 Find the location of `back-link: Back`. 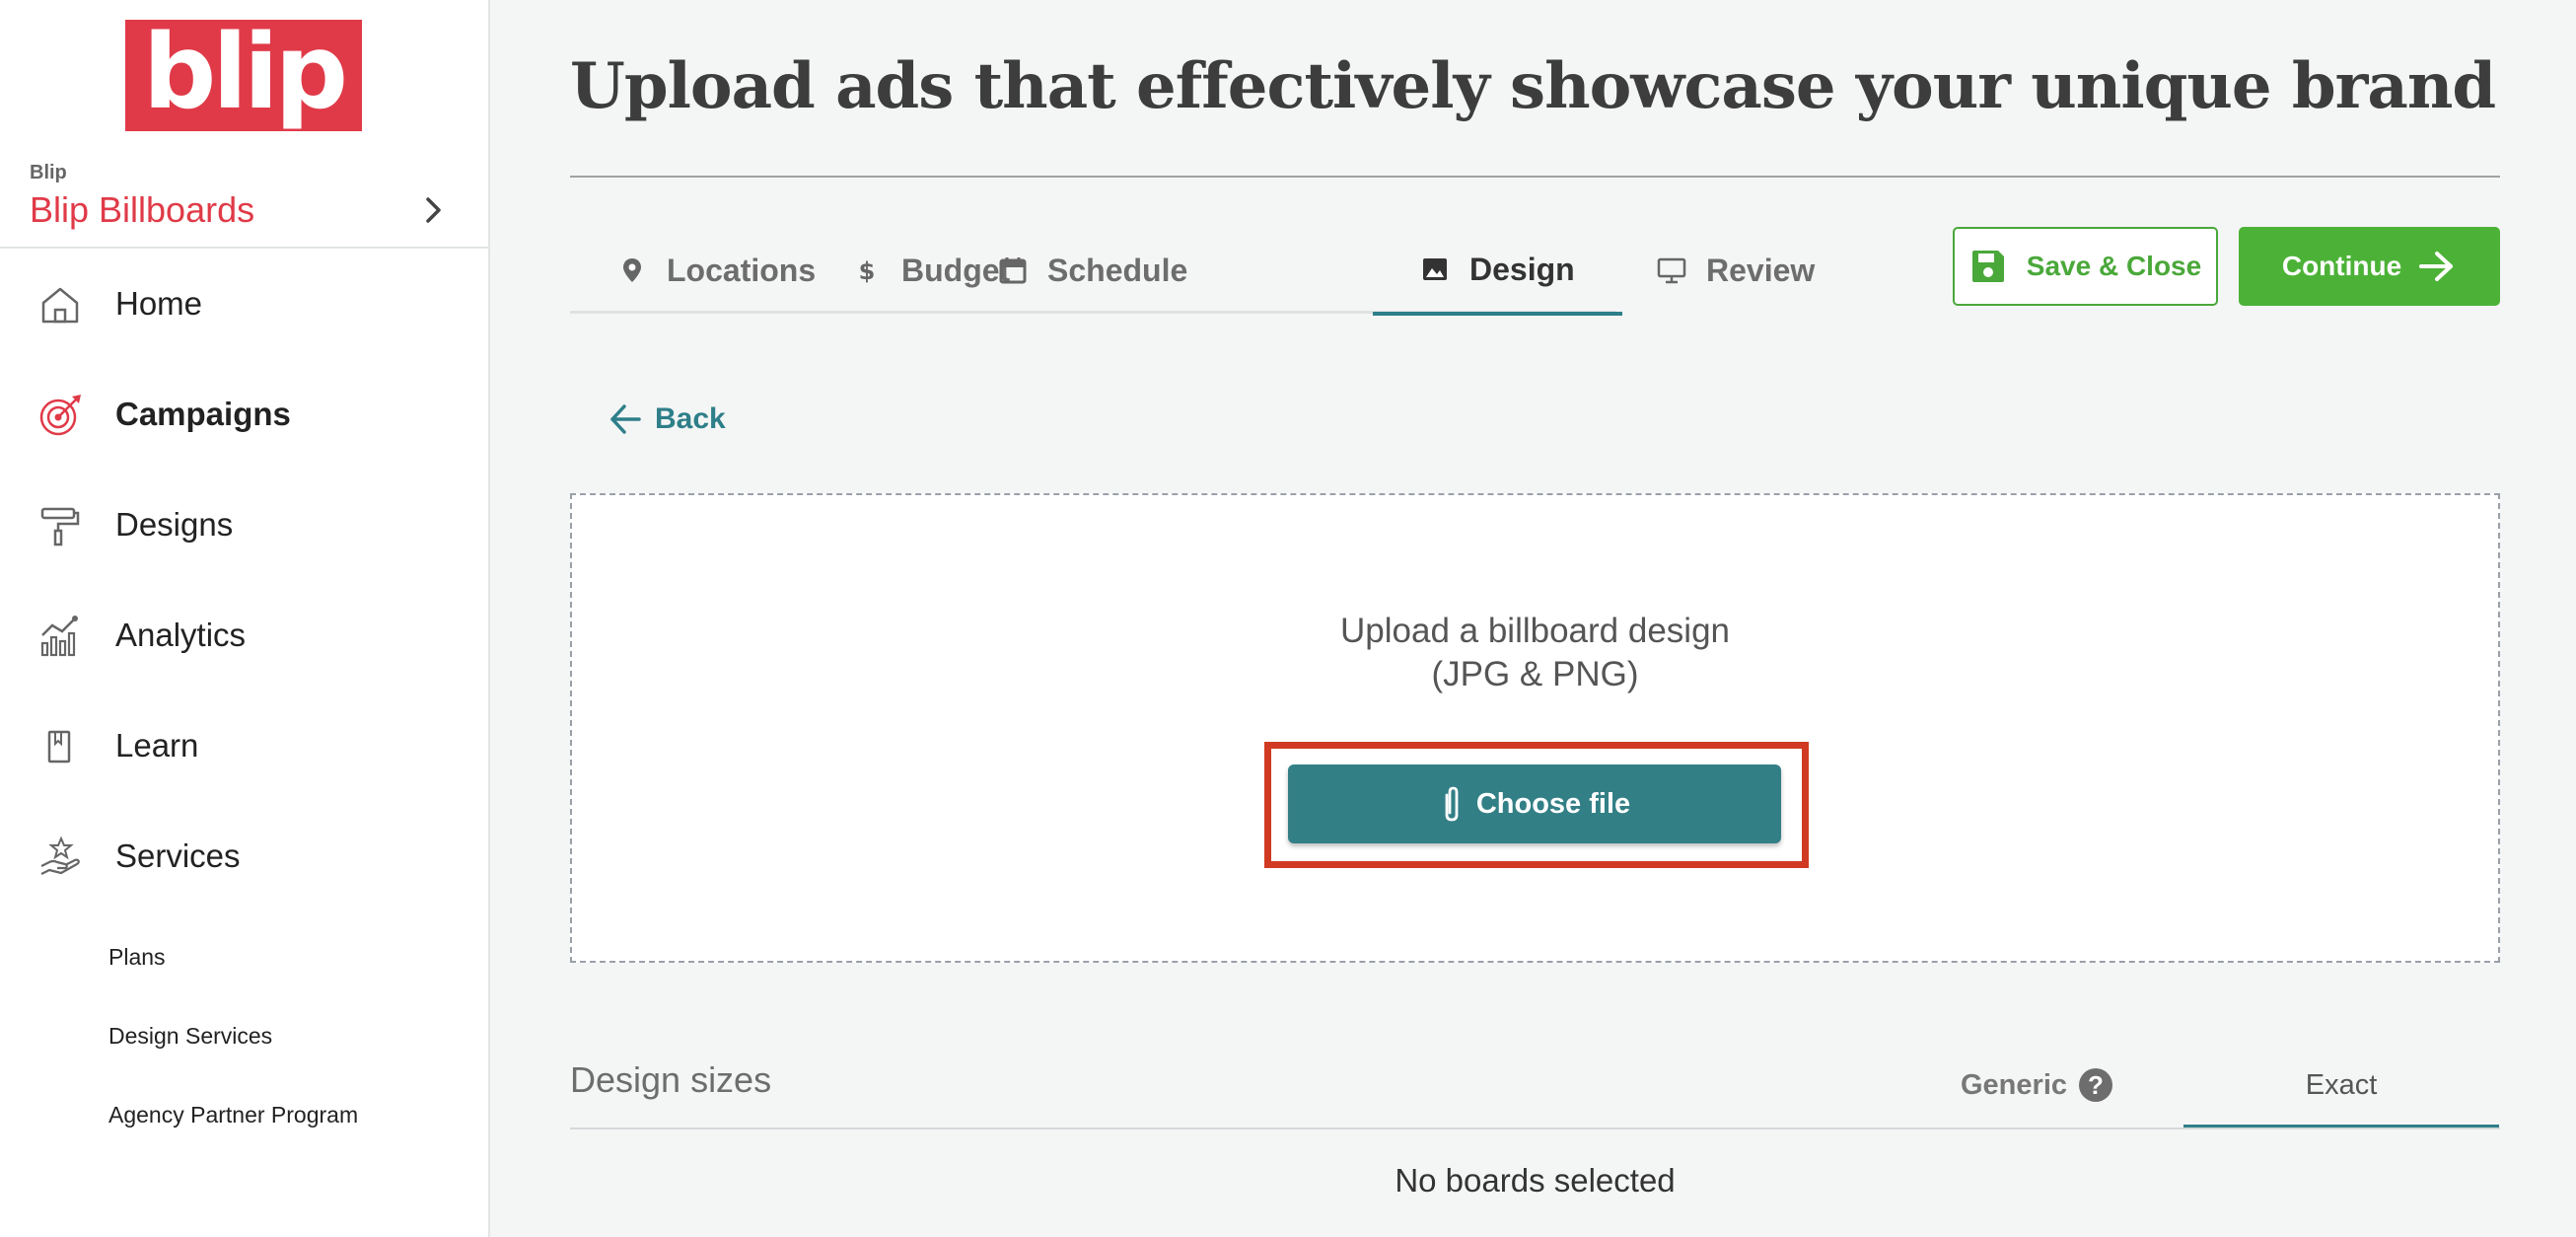

back-link: Back is located at coordinates (667, 419).